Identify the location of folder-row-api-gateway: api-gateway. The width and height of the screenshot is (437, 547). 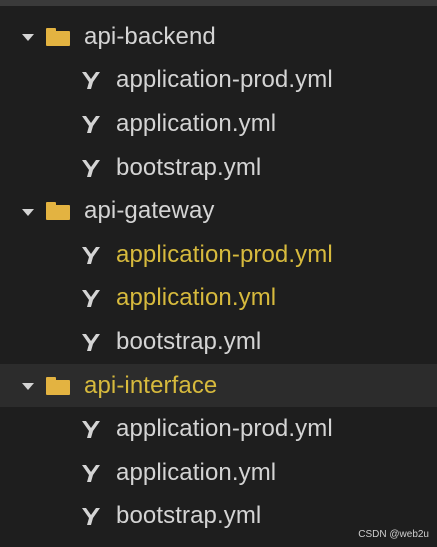
(218, 211).